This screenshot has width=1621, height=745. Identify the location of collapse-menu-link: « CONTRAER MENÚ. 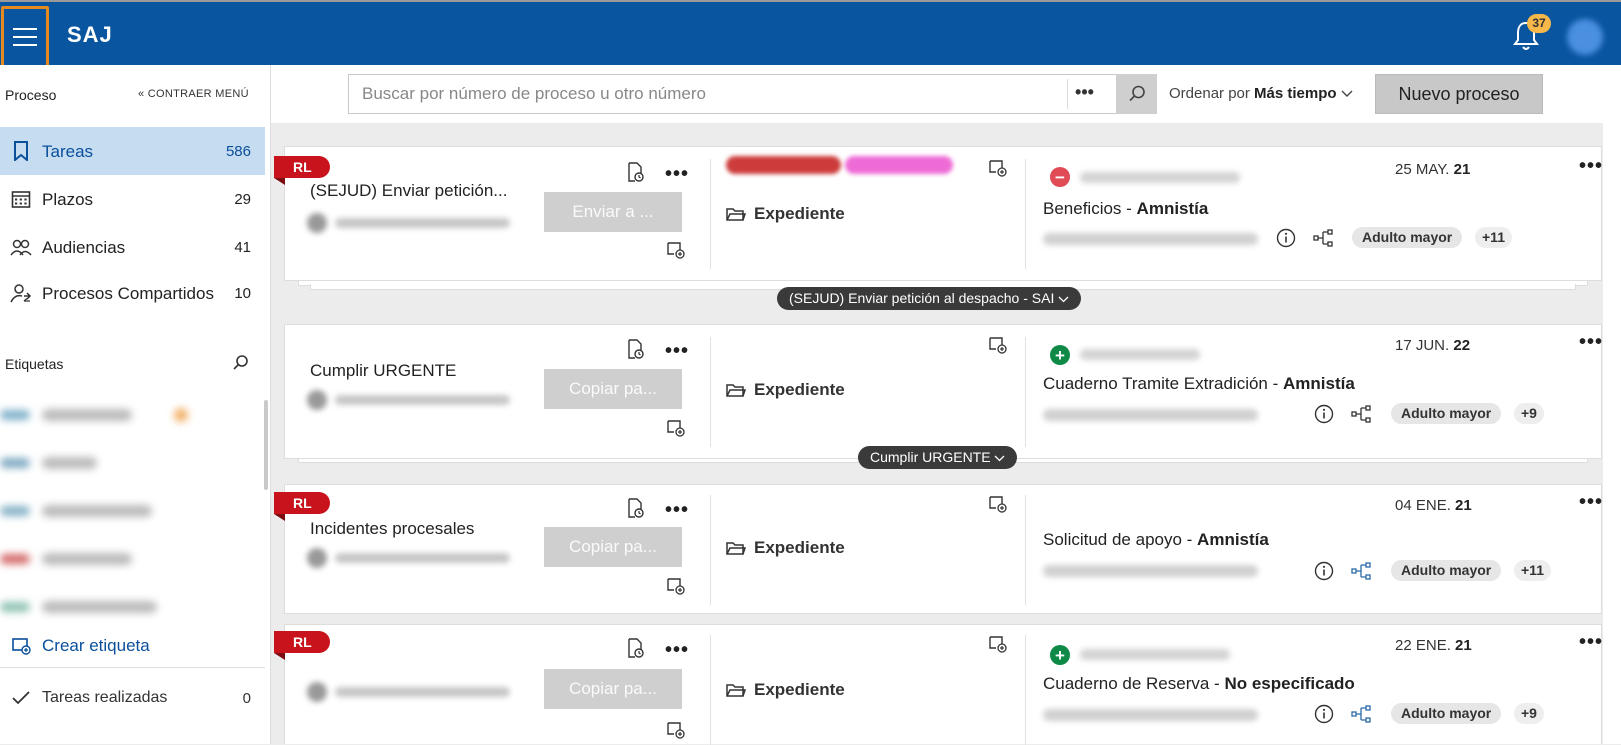
(193, 94).